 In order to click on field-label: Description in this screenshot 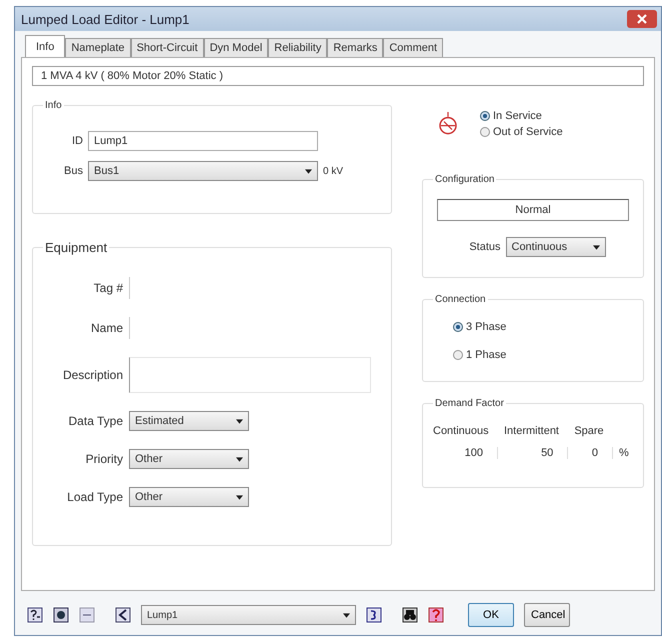, I will do `click(92, 375)`.